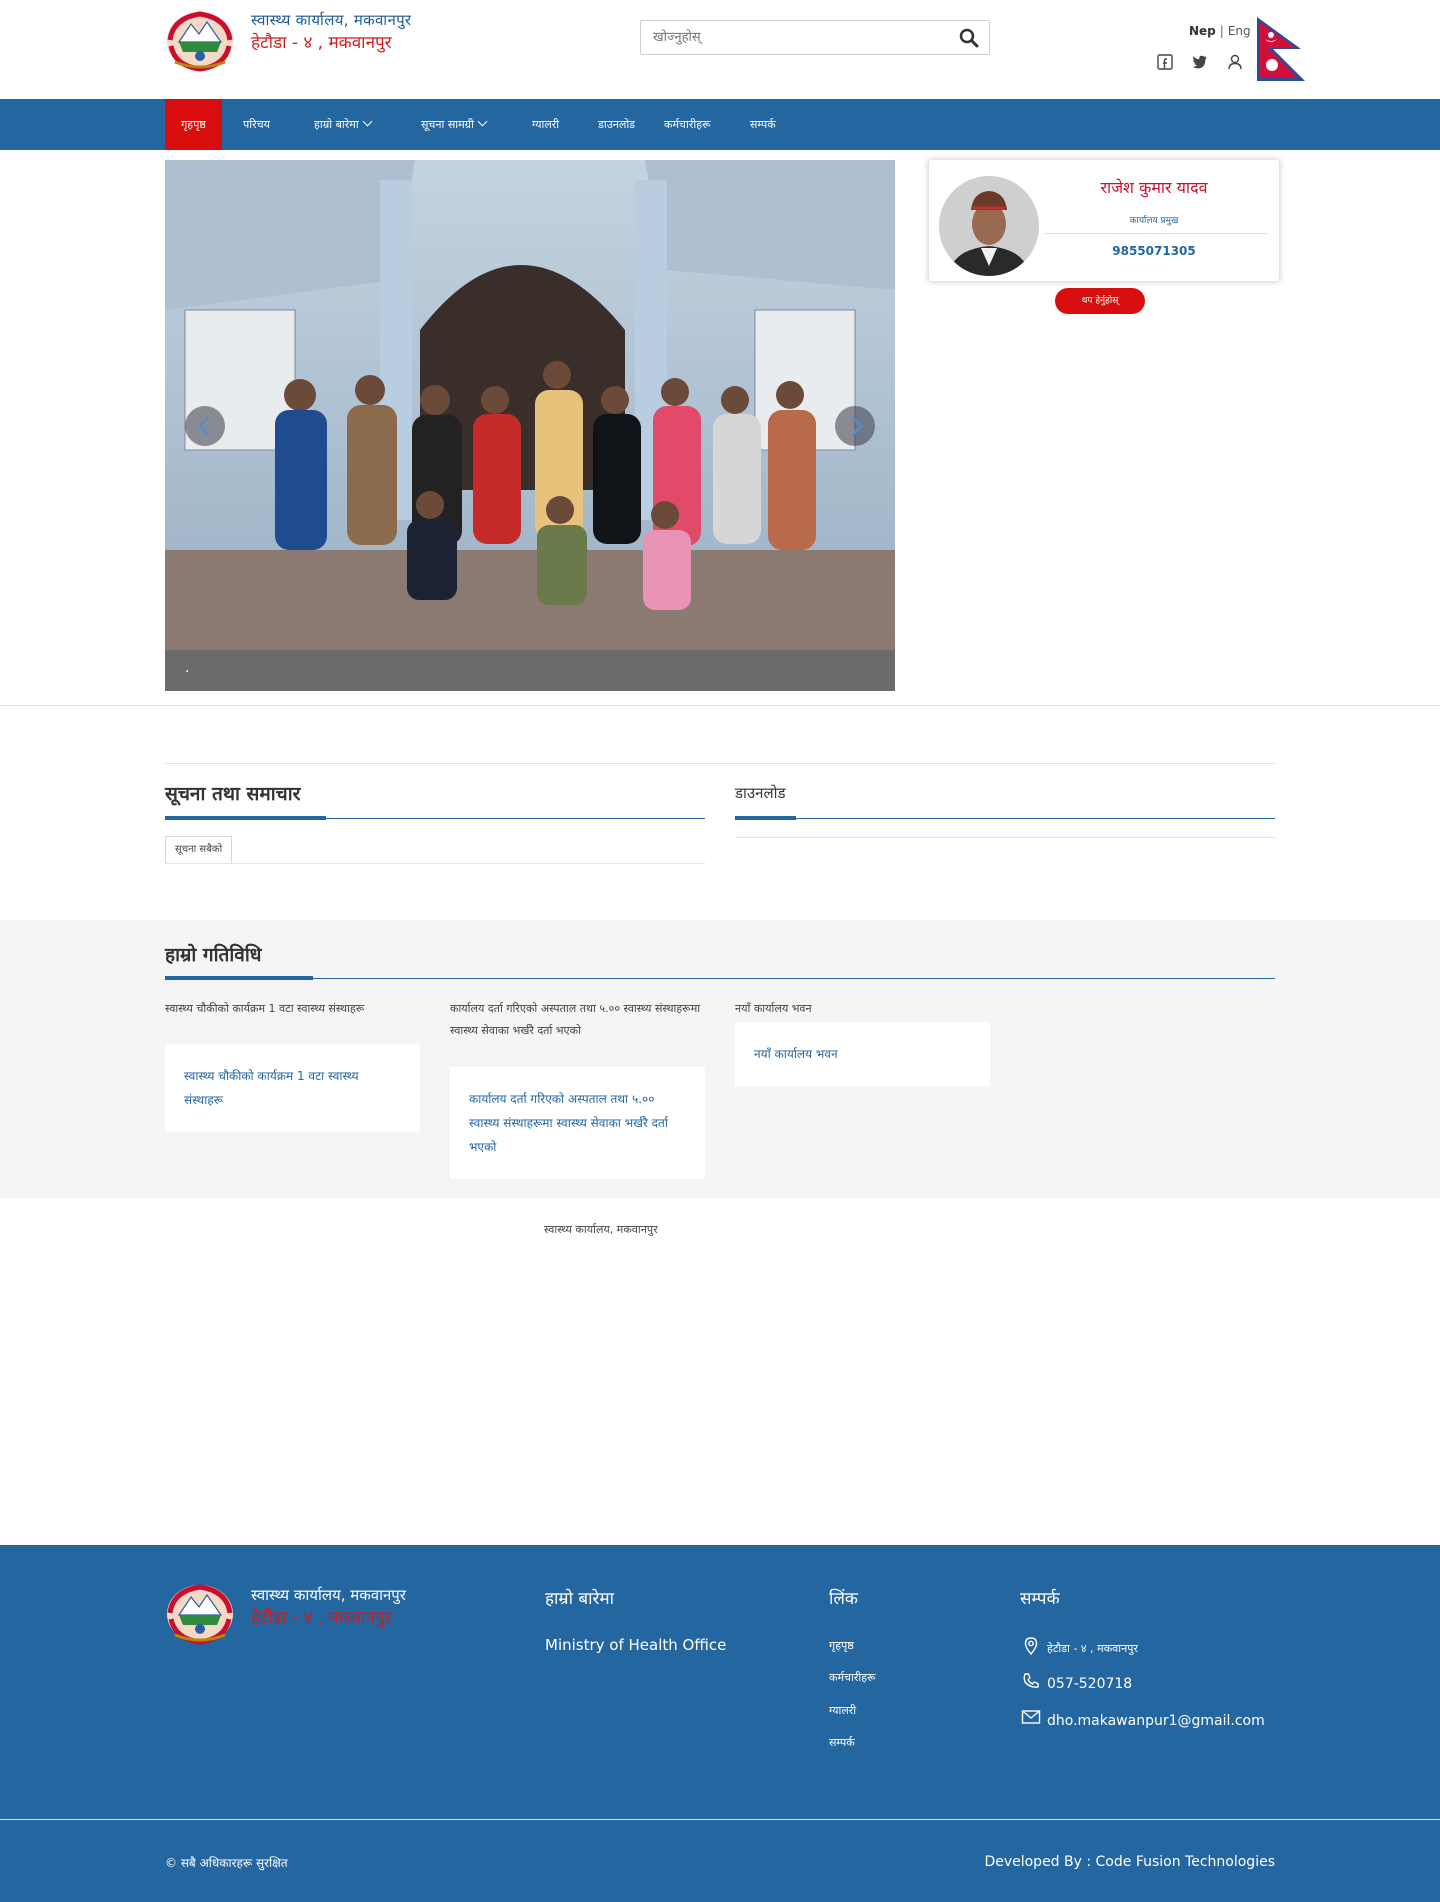  Describe the element at coordinates (1100, 301) in the screenshot. I see `more-button: थप हेर्नुहोस्` at that location.